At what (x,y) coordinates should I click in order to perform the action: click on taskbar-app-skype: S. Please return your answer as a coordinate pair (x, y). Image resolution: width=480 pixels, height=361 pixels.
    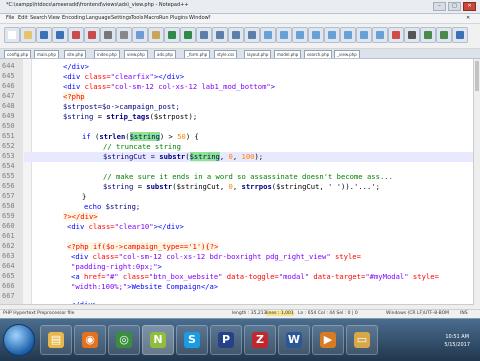
    Looking at the image, I should click on (192, 340).